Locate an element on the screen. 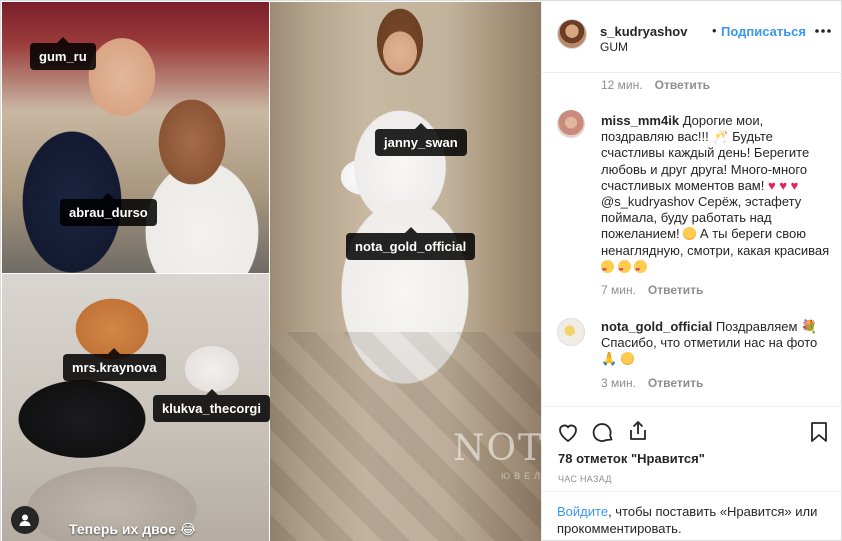 The height and width of the screenshot is (541, 842). heart-emoji: ♥ ♥ ♥ is located at coordinates (783, 185).